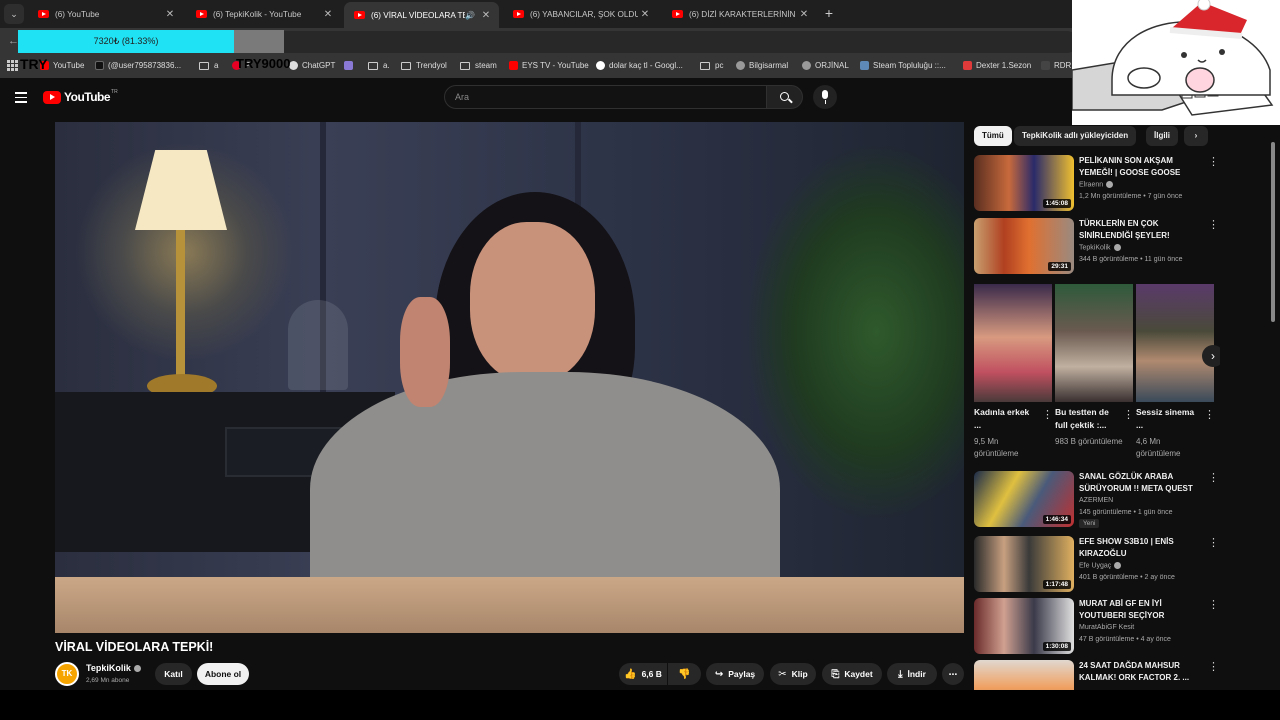 The width and height of the screenshot is (1280, 720). What do you see at coordinates (605, 97) in the screenshot?
I see `search-input: Ara` at bounding box center [605, 97].